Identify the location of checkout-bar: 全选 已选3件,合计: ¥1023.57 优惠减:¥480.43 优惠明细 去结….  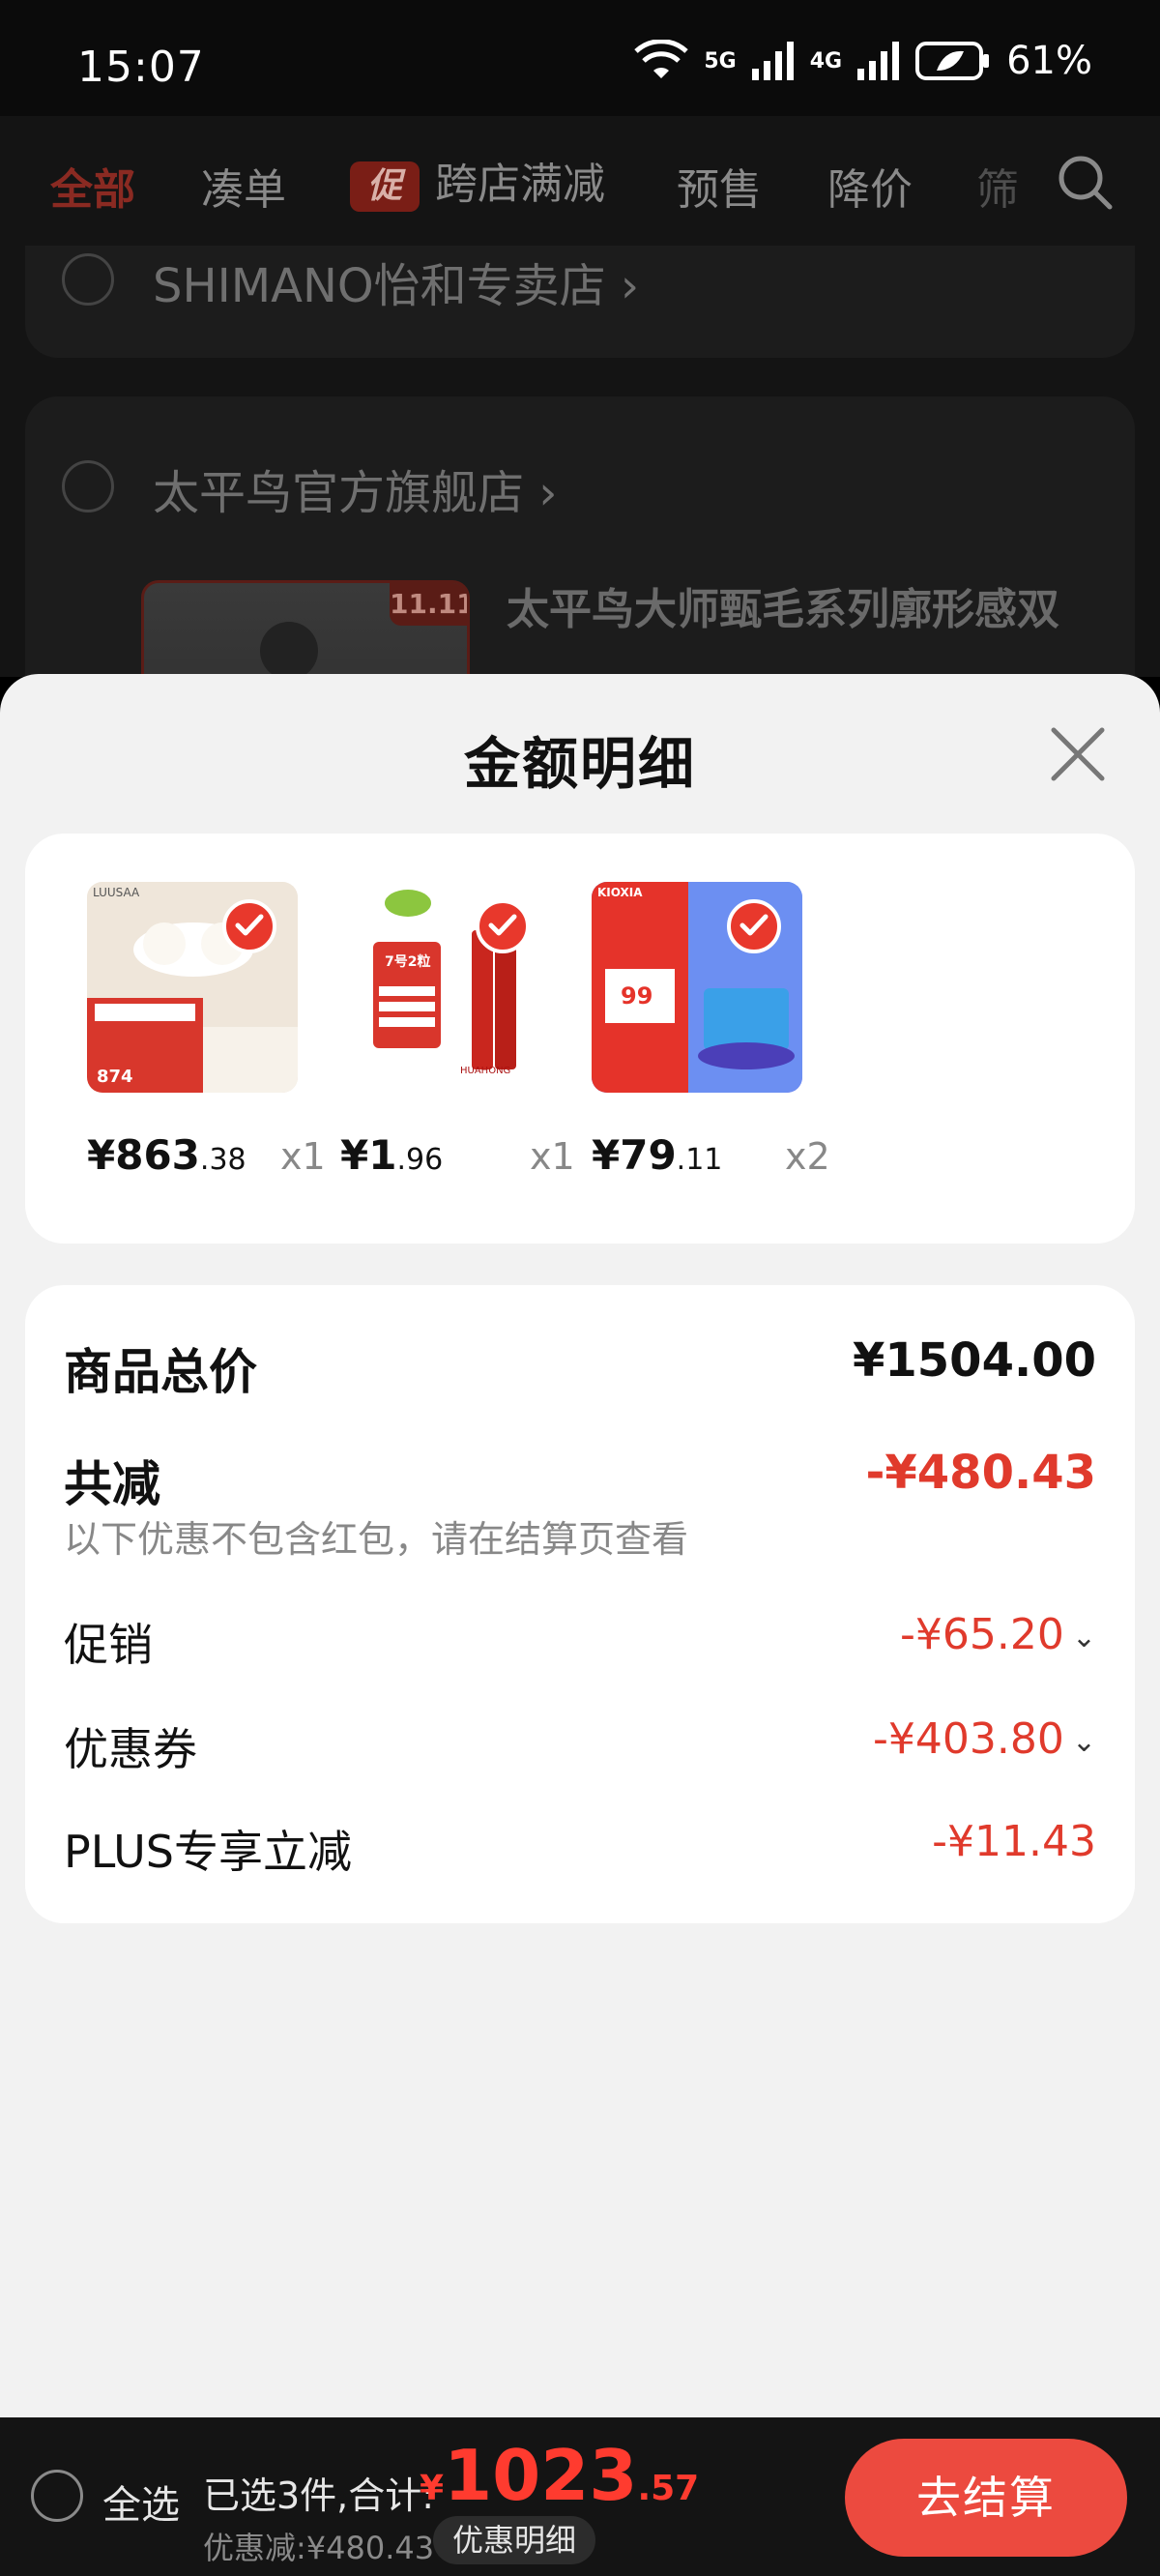
(580, 2496).